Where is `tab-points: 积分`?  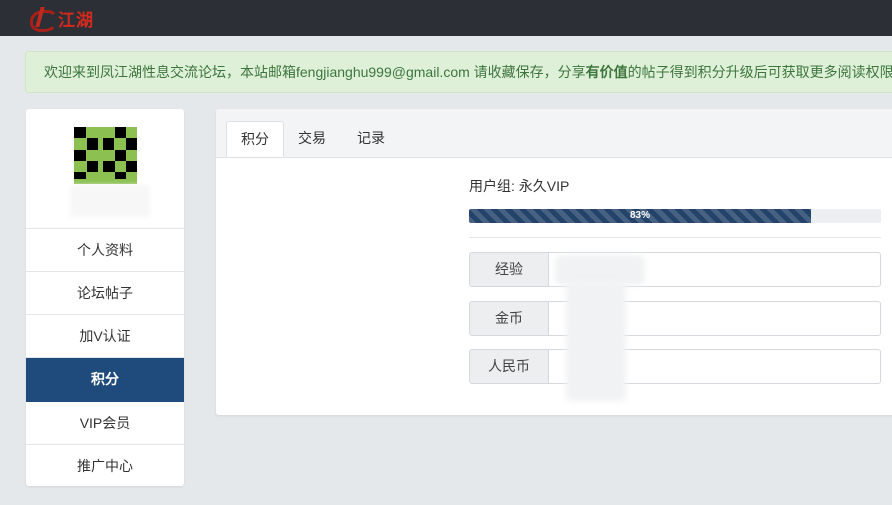 tab-points: 积分 is located at coordinates (255, 139).